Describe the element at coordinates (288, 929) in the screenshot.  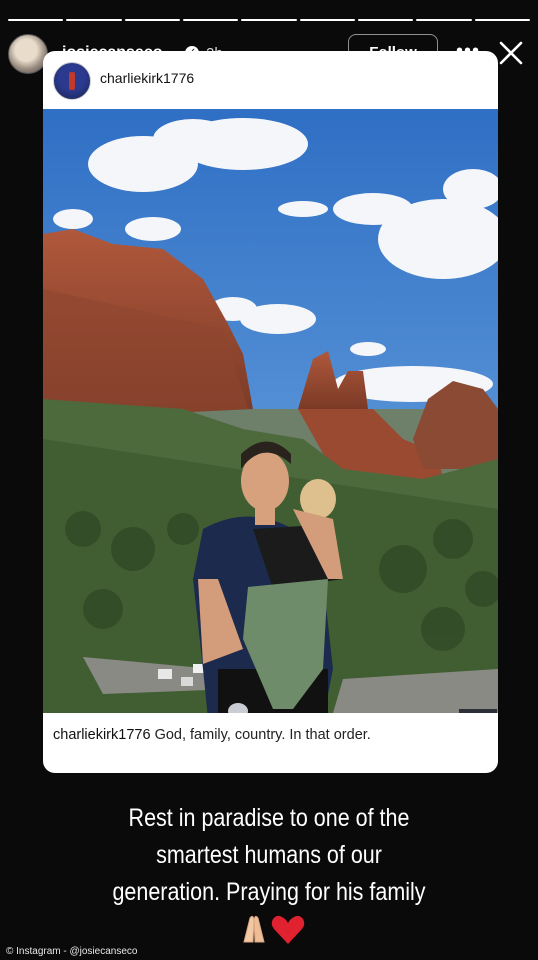
I see `red-heart-icon` at that location.